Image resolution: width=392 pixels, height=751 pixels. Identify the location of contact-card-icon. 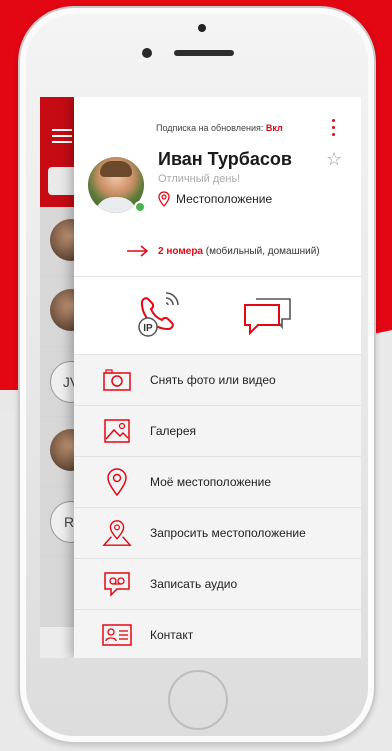
(117, 635).